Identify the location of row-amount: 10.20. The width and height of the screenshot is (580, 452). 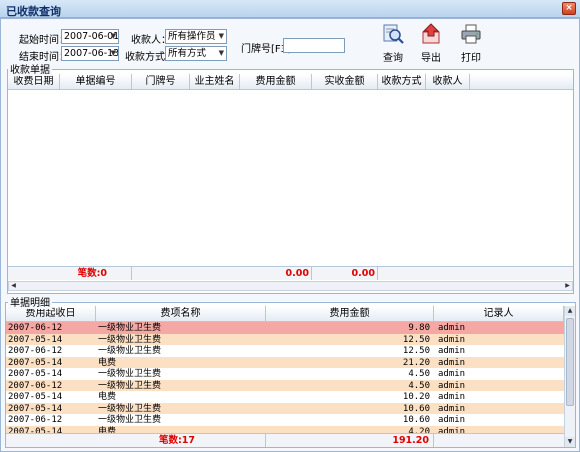
(416, 397).